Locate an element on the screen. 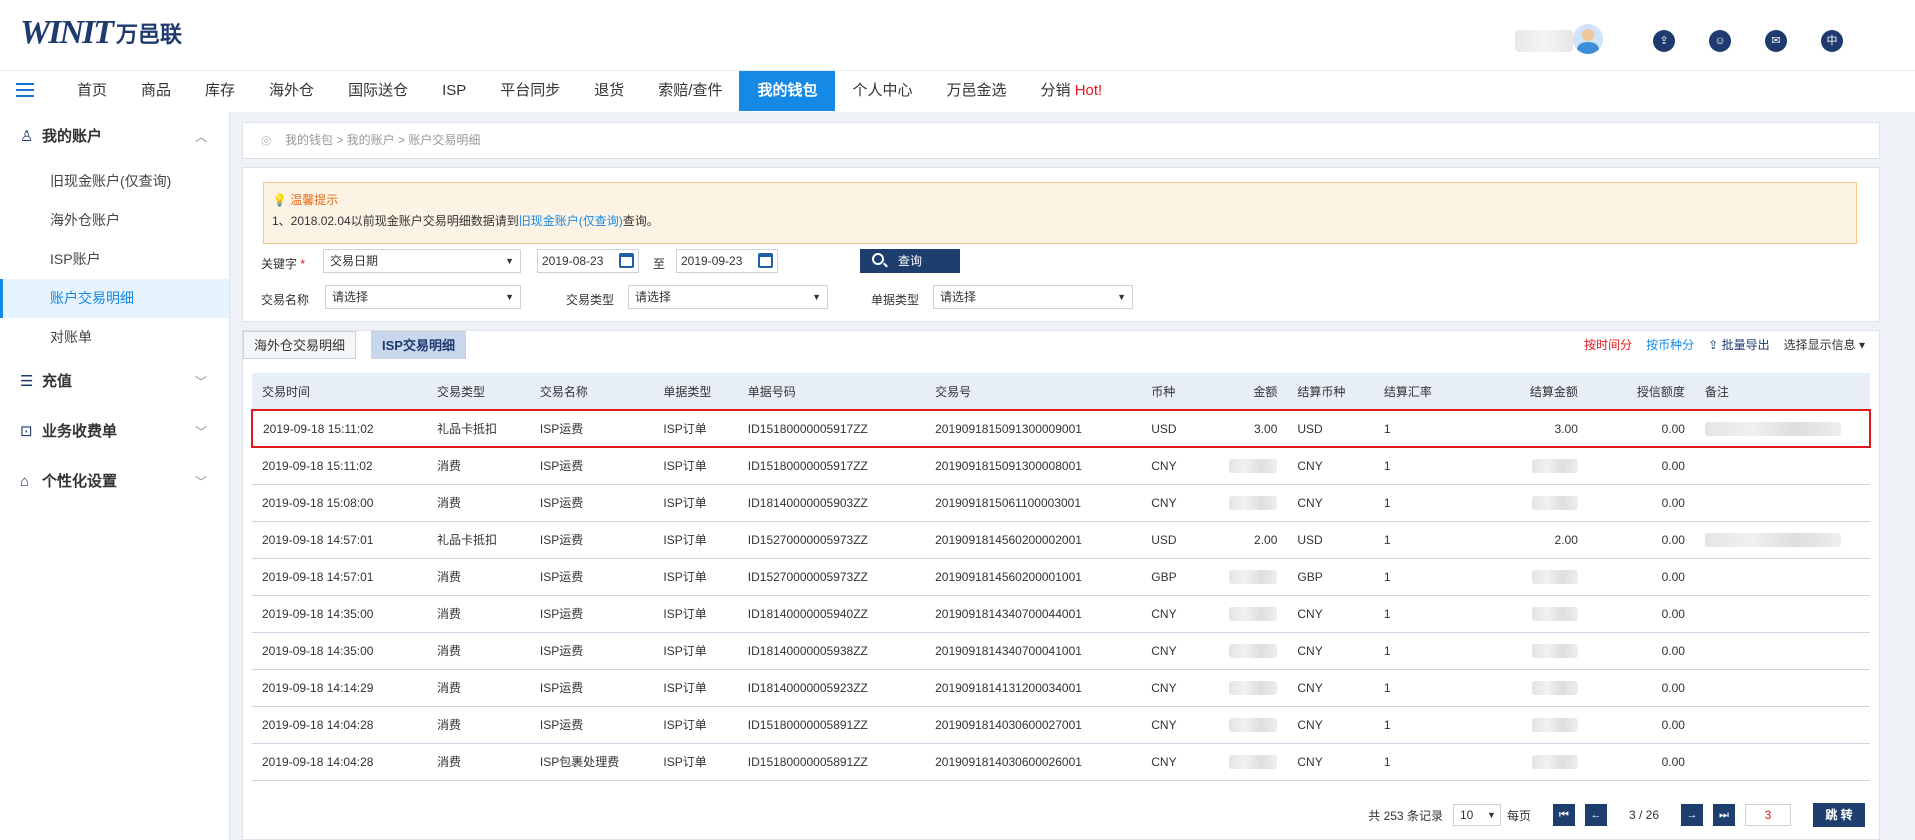 The height and width of the screenshot is (840, 1915). nav-products: 商品 is located at coordinates (156, 91).